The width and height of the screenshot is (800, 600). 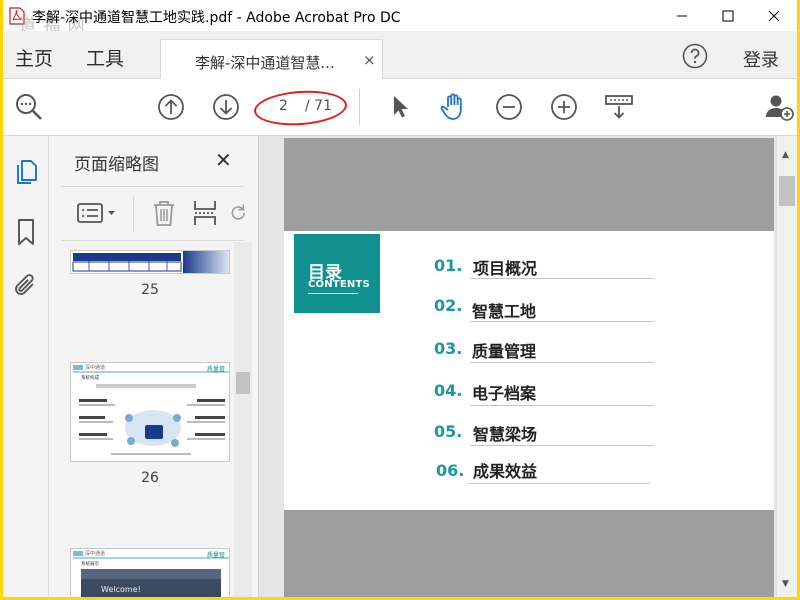 I want to click on share-add-user-button, so click(x=779, y=107).